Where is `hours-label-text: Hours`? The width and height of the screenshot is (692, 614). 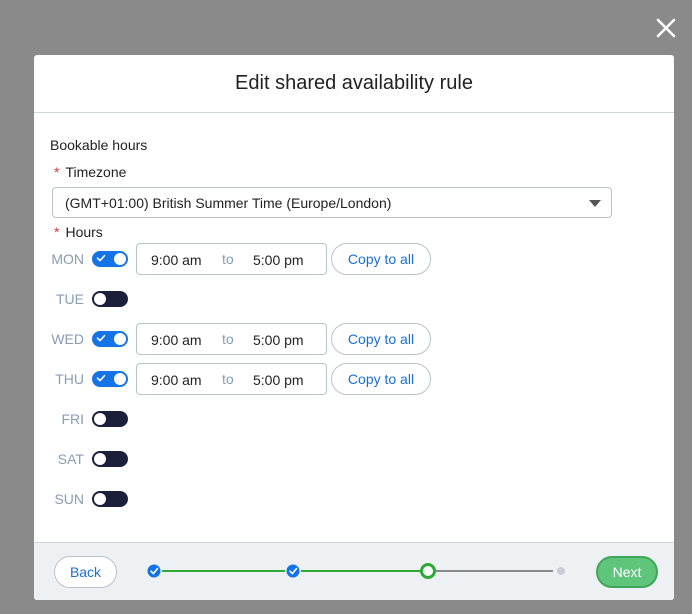
hours-label-text: Hours is located at coordinates (84, 232).